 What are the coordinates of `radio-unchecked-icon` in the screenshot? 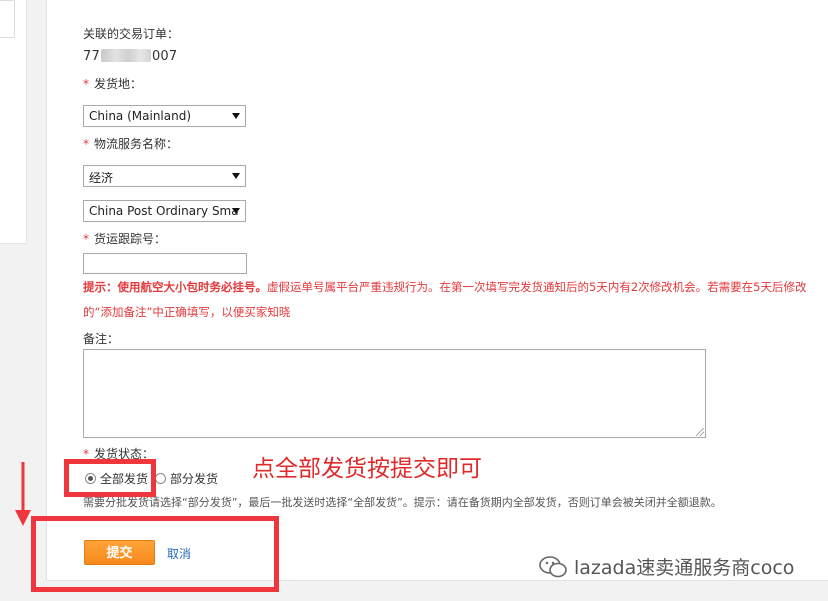 It's located at (160, 478).